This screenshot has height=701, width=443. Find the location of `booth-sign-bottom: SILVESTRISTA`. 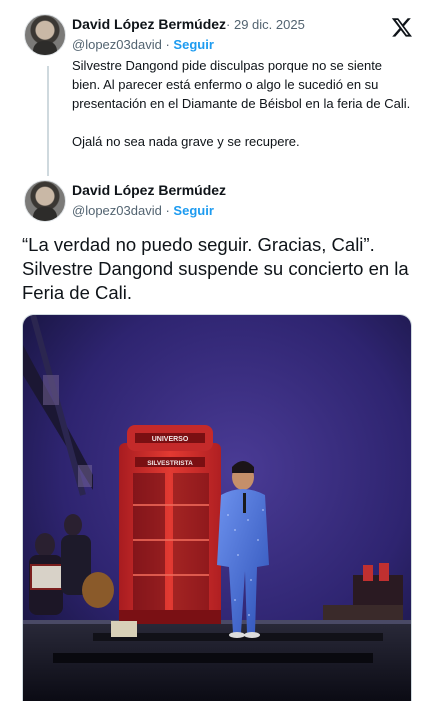

booth-sign-bottom: SILVESTRISTA is located at coordinates (170, 463).